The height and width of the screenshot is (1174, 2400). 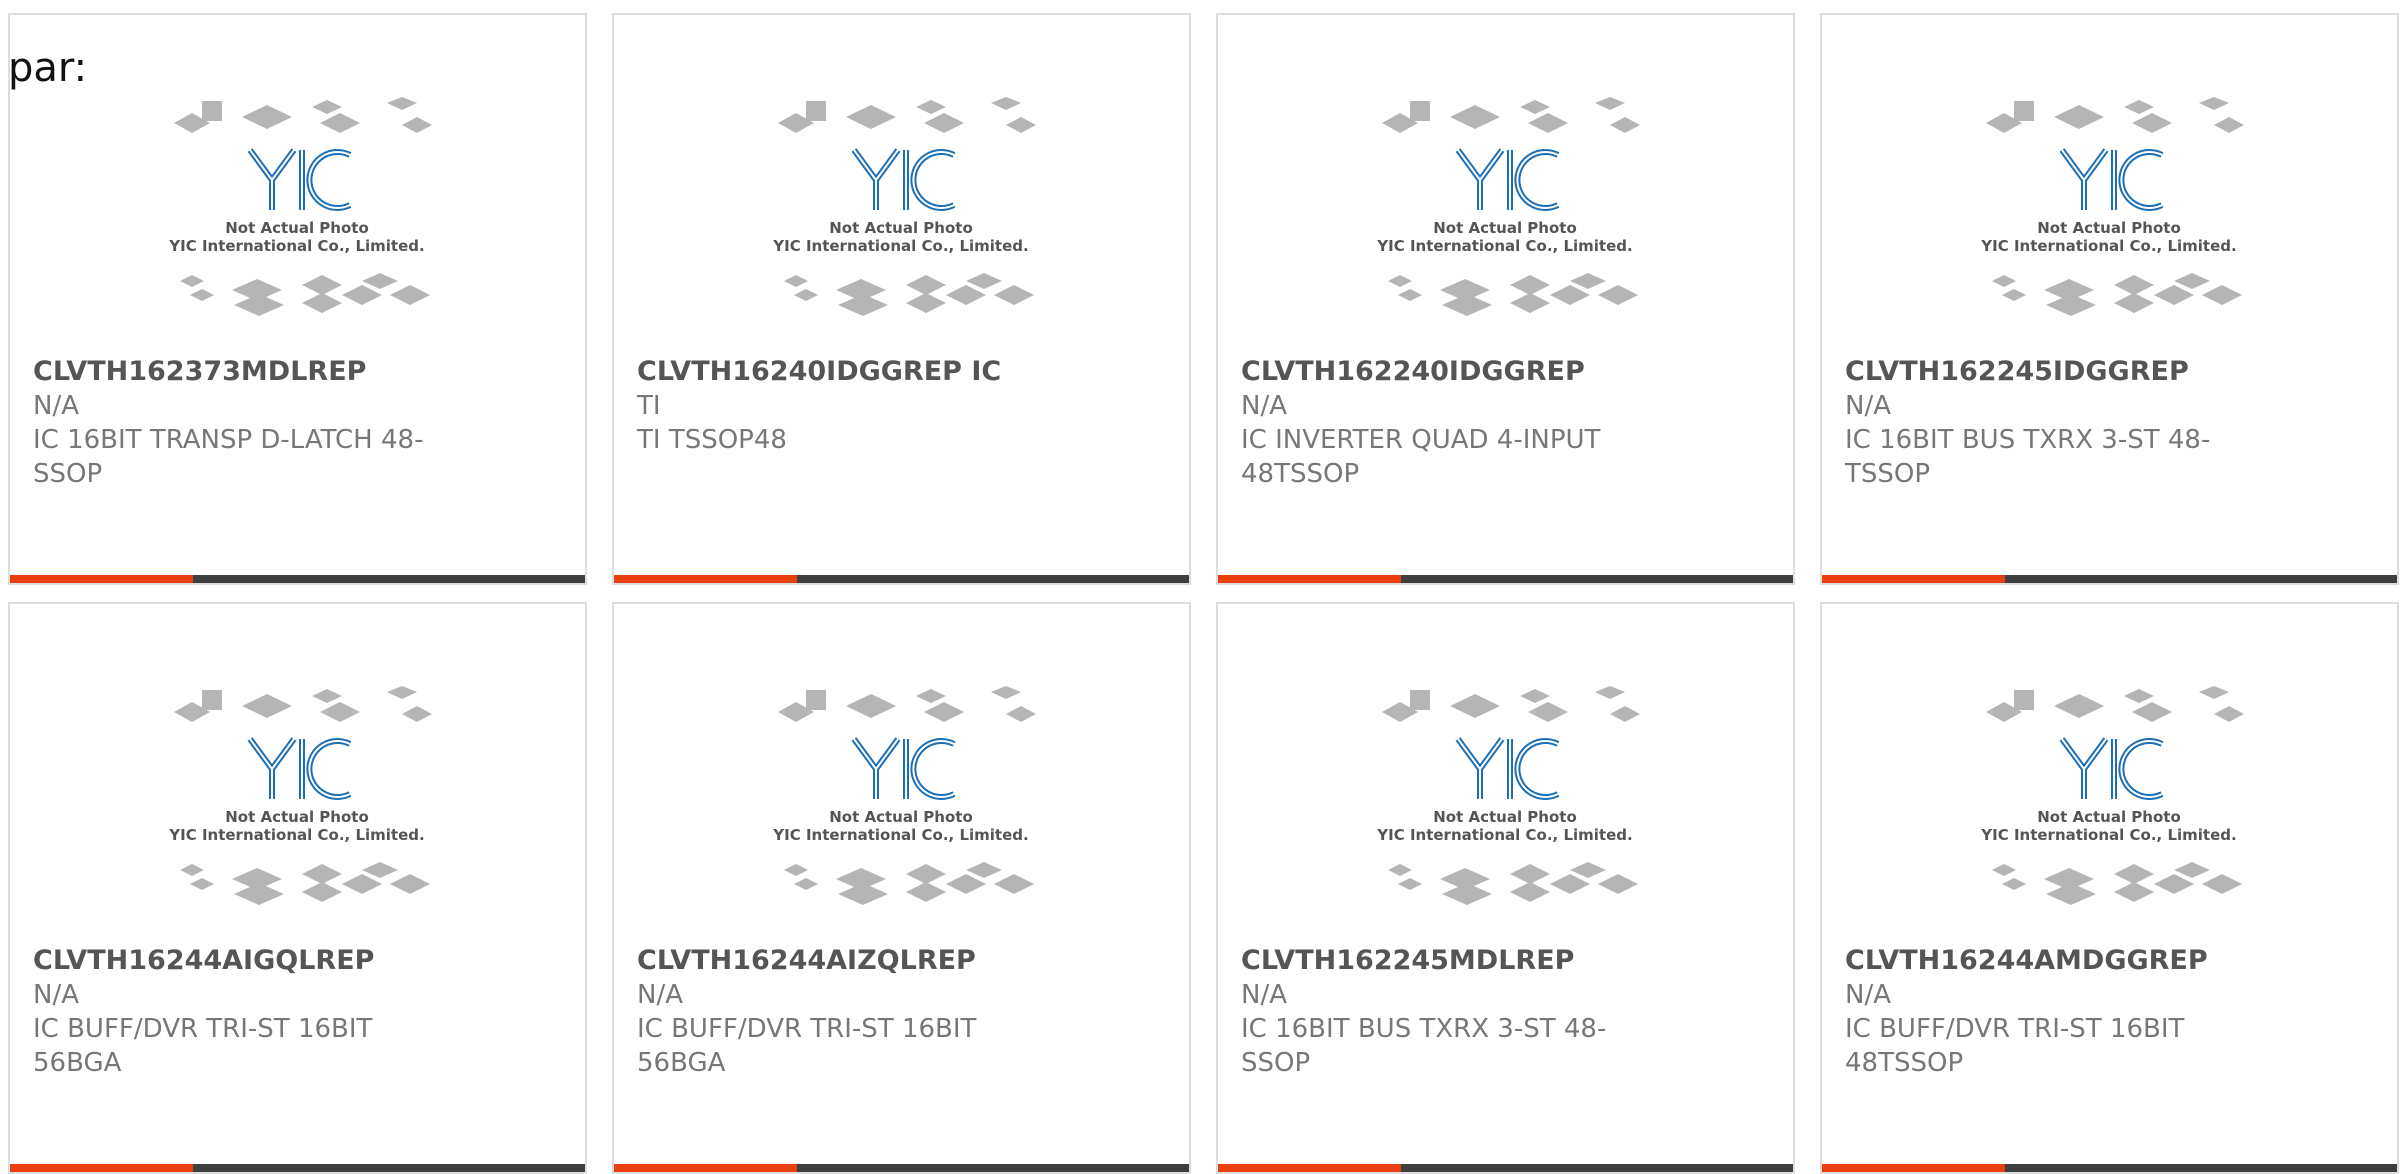 I want to click on thumbnail-caption: Not Actual Photo, so click(x=2109, y=817).